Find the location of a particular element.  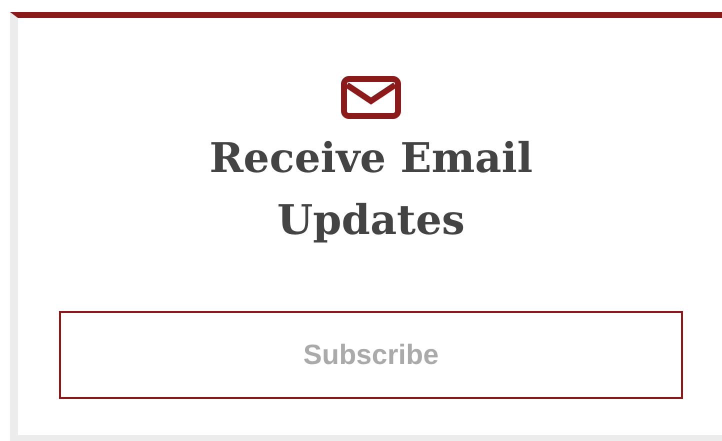

card-title: Receive Email Updates is located at coordinates (371, 189).